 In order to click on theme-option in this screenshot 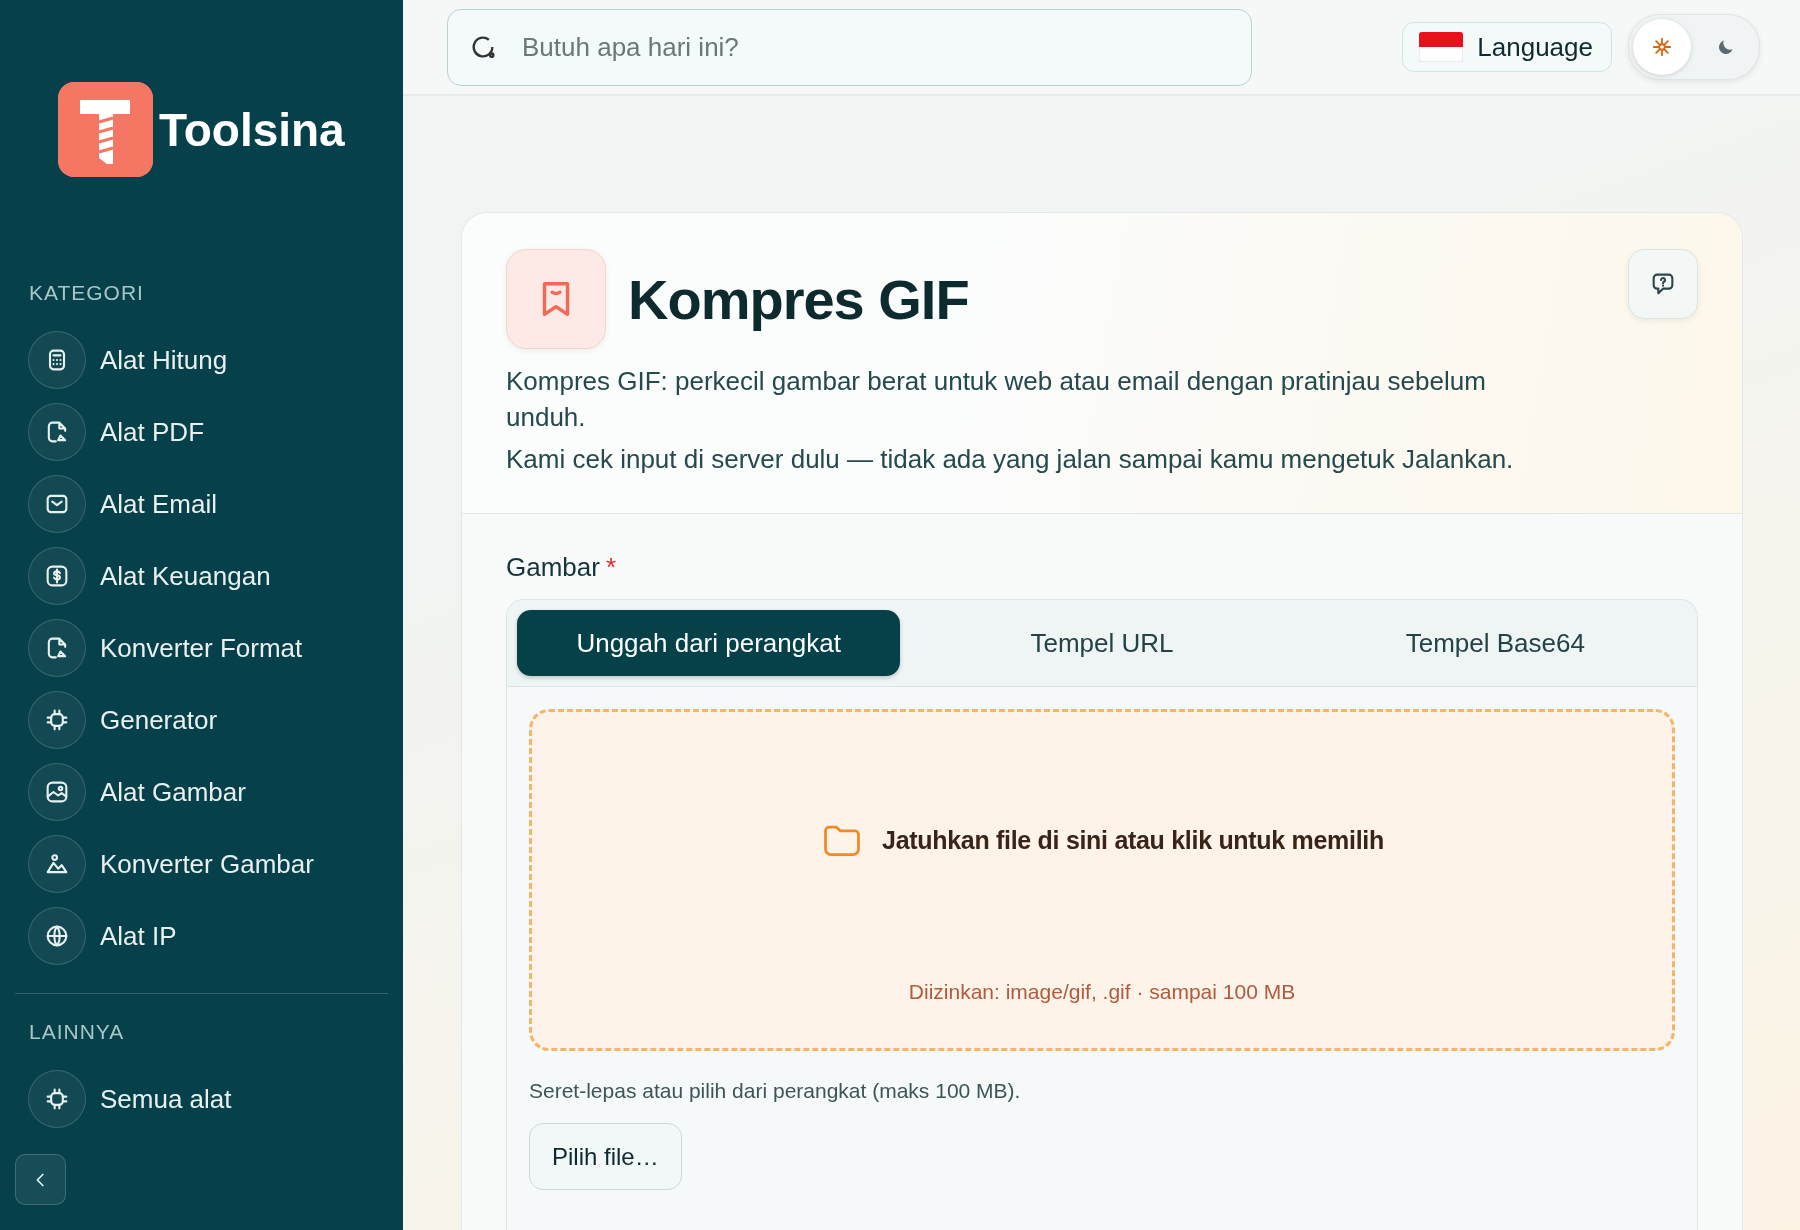, I will do `click(1662, 47)`.